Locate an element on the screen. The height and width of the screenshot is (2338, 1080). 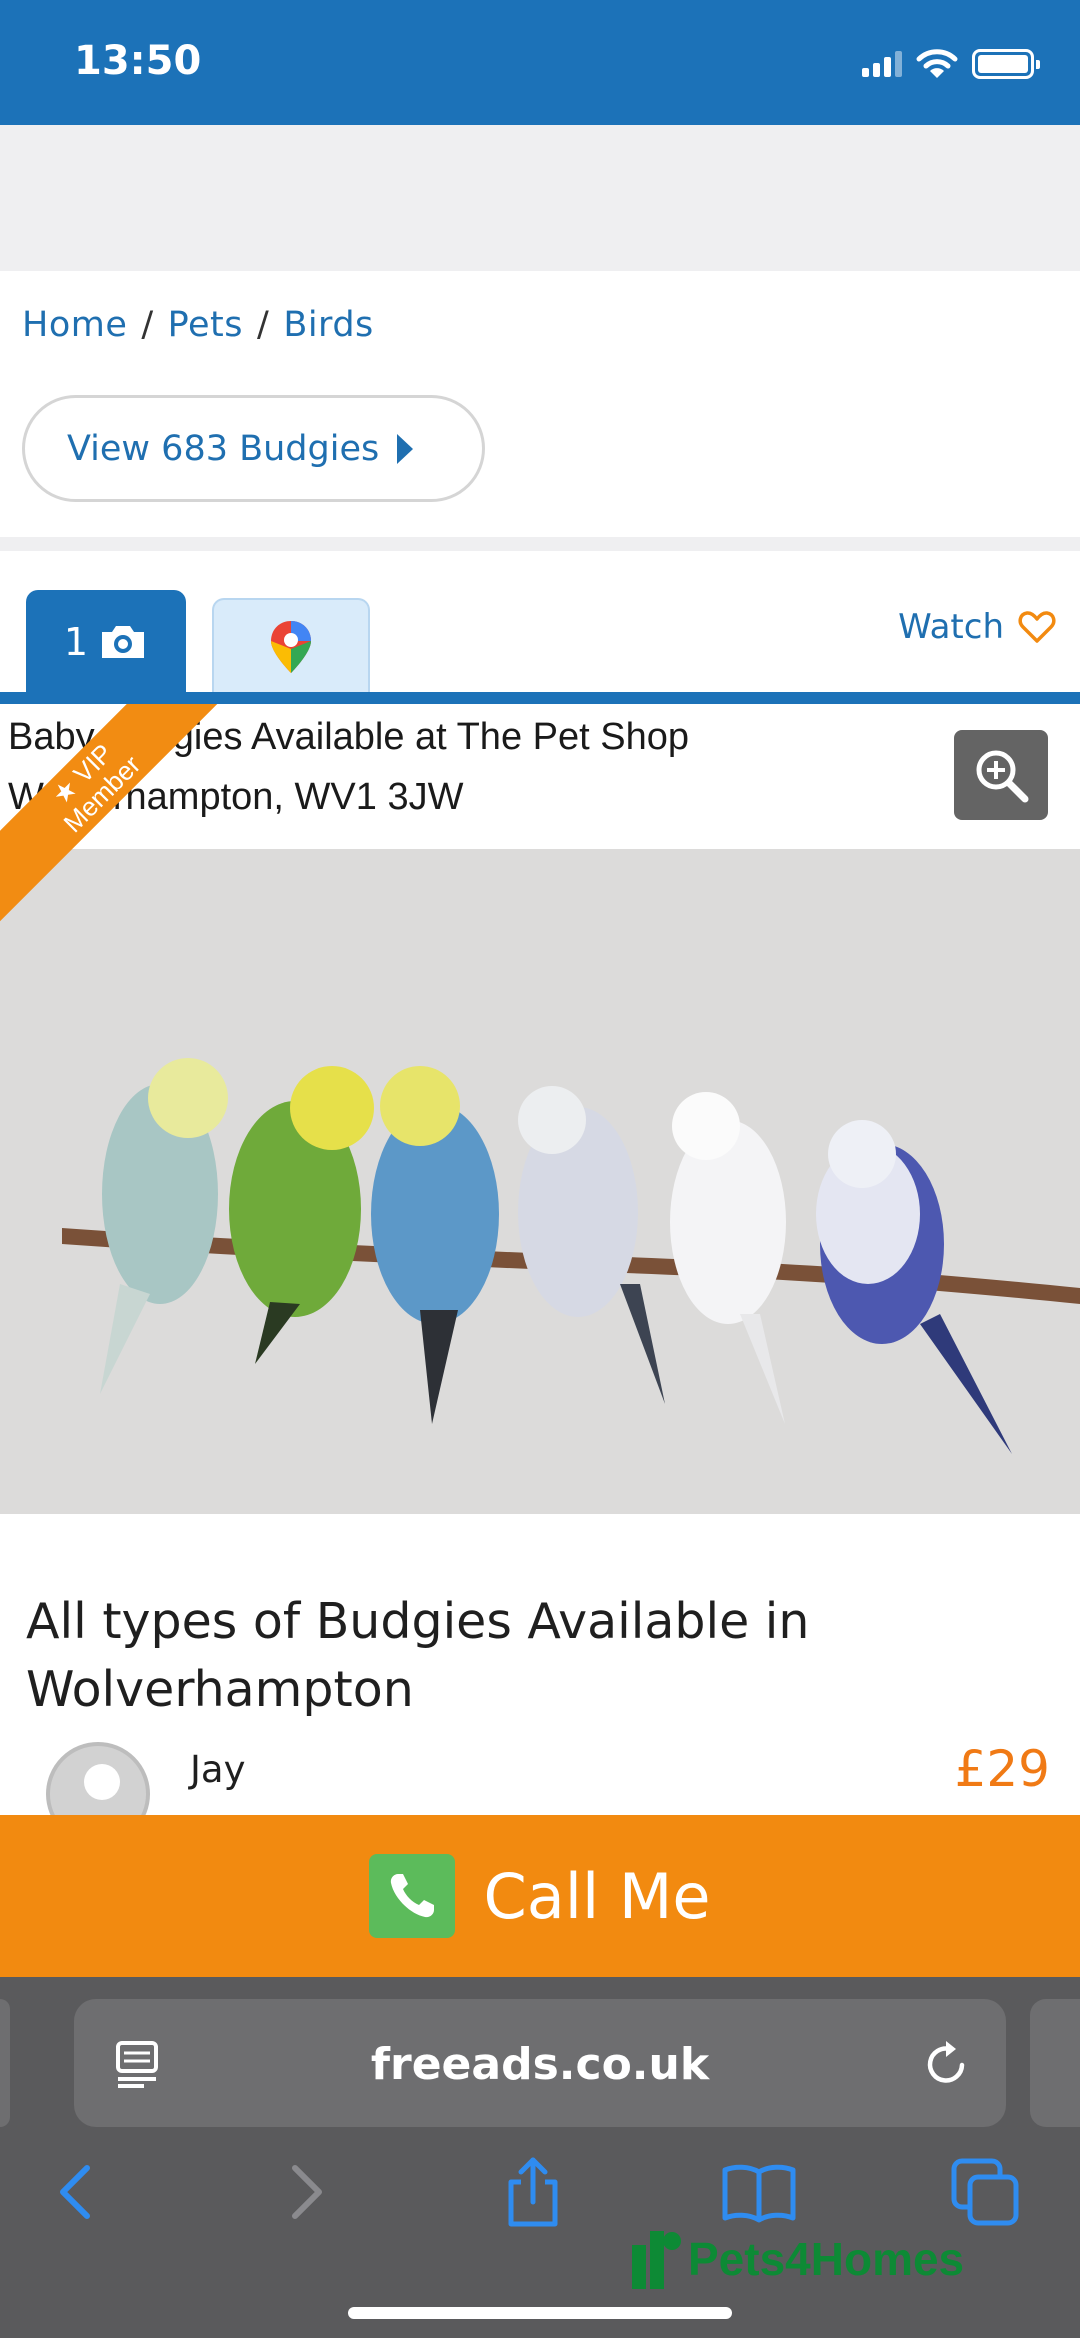
zoom-icon is located at coordinates (1002, 776).